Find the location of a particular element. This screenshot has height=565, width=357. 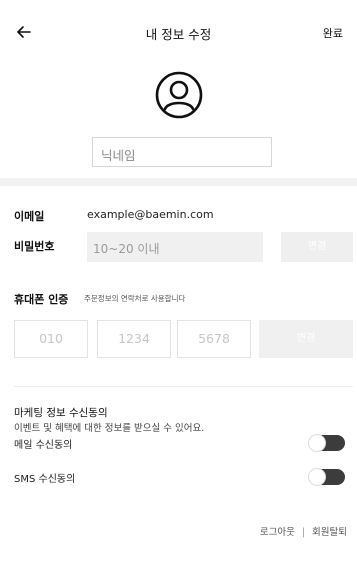

email-consent-toggle is located at coordinates (327, 443).